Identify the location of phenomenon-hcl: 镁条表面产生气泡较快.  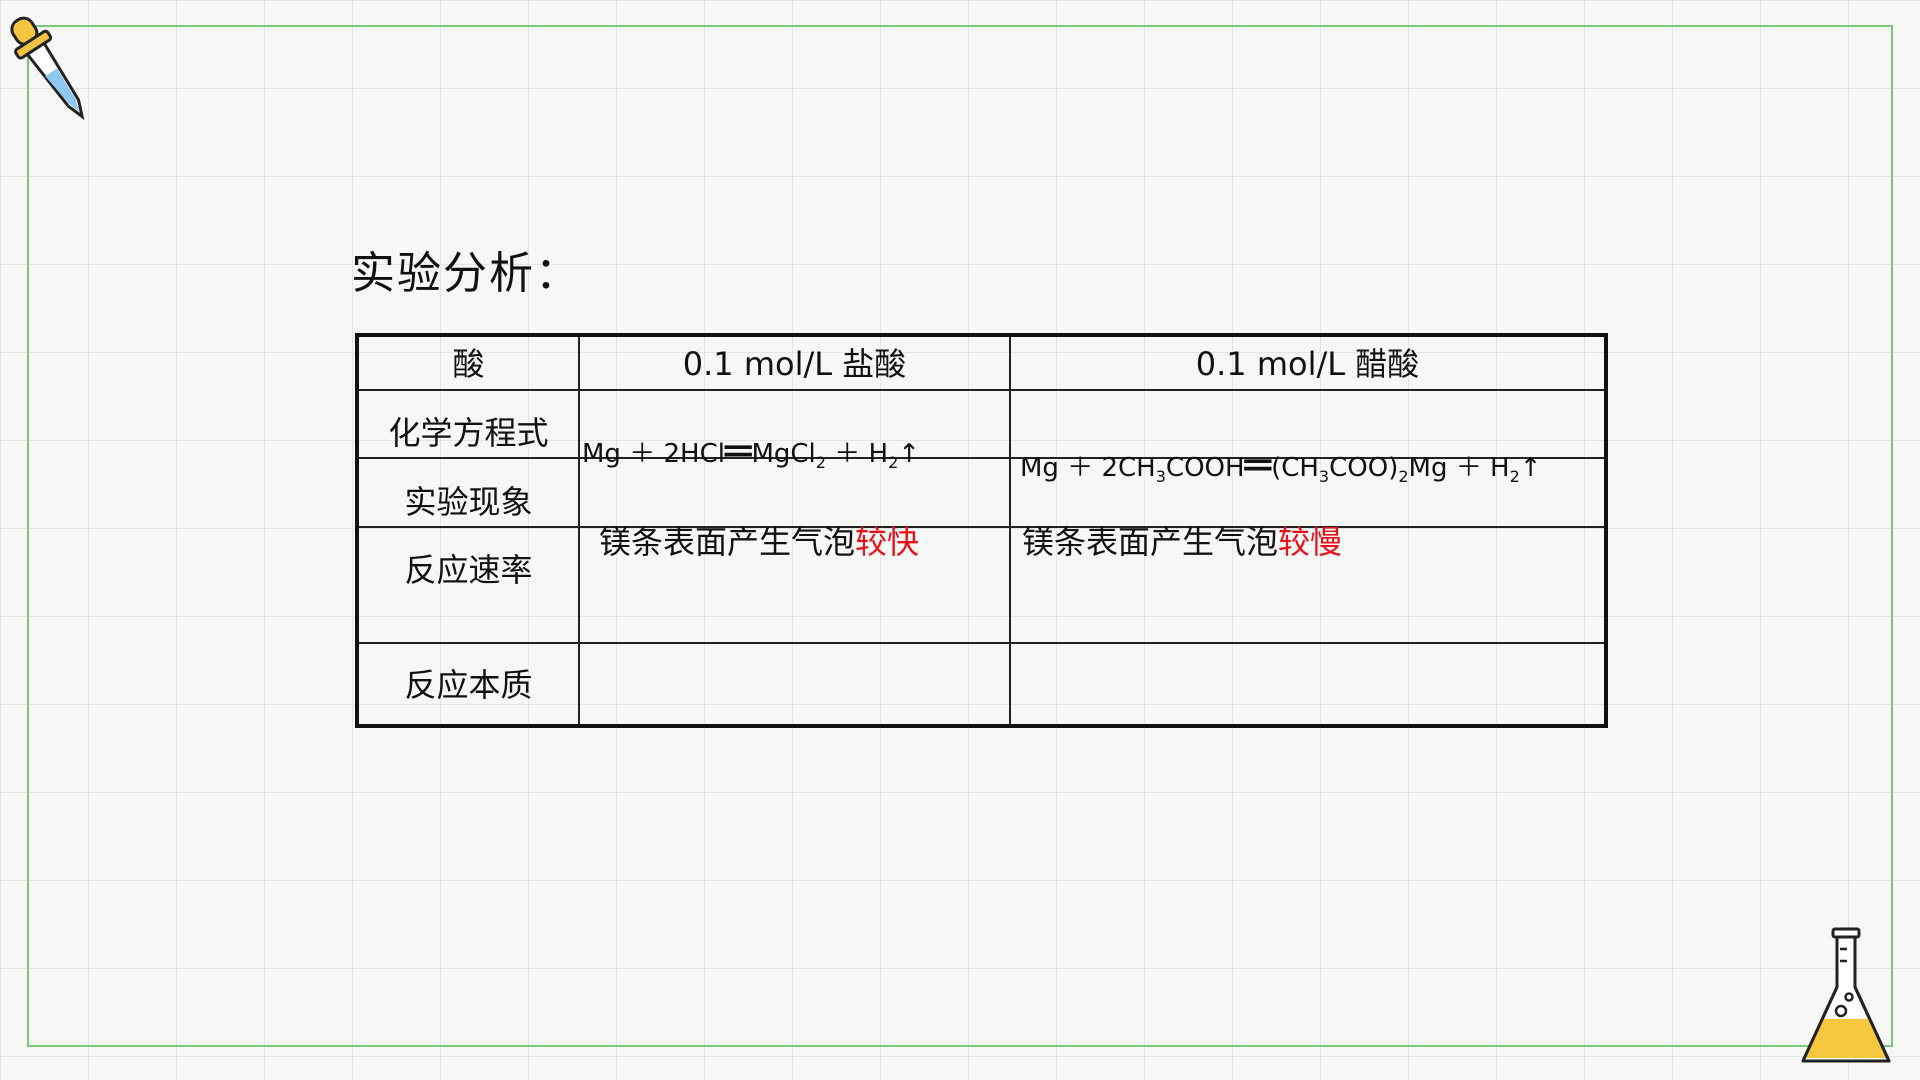
(759, 542).